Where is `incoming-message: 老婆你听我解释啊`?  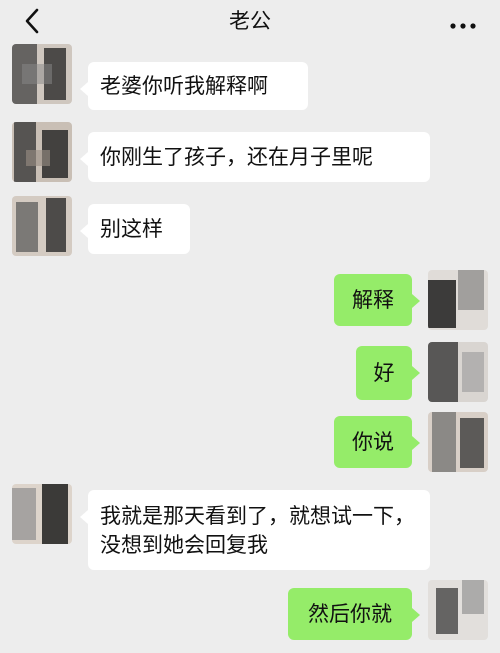
incoming-message: 老婆你听我解释啊 is located at coordinates (194, 86).